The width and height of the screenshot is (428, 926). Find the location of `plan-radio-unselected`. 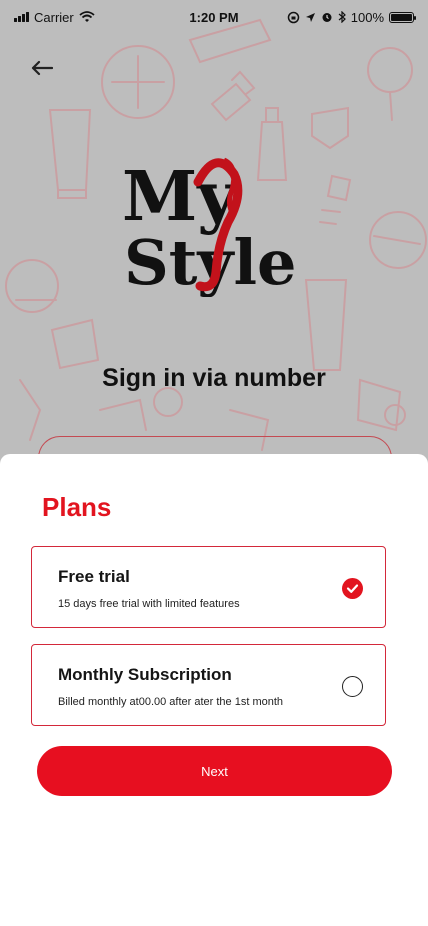

plan-radio-unselected is located at coordinates (352, 686).